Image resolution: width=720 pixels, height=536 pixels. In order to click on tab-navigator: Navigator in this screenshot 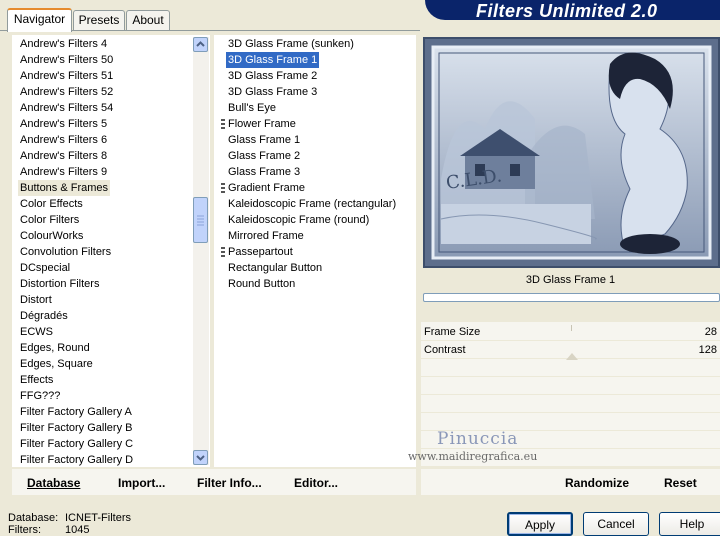, I will do `click(39, 20)`.